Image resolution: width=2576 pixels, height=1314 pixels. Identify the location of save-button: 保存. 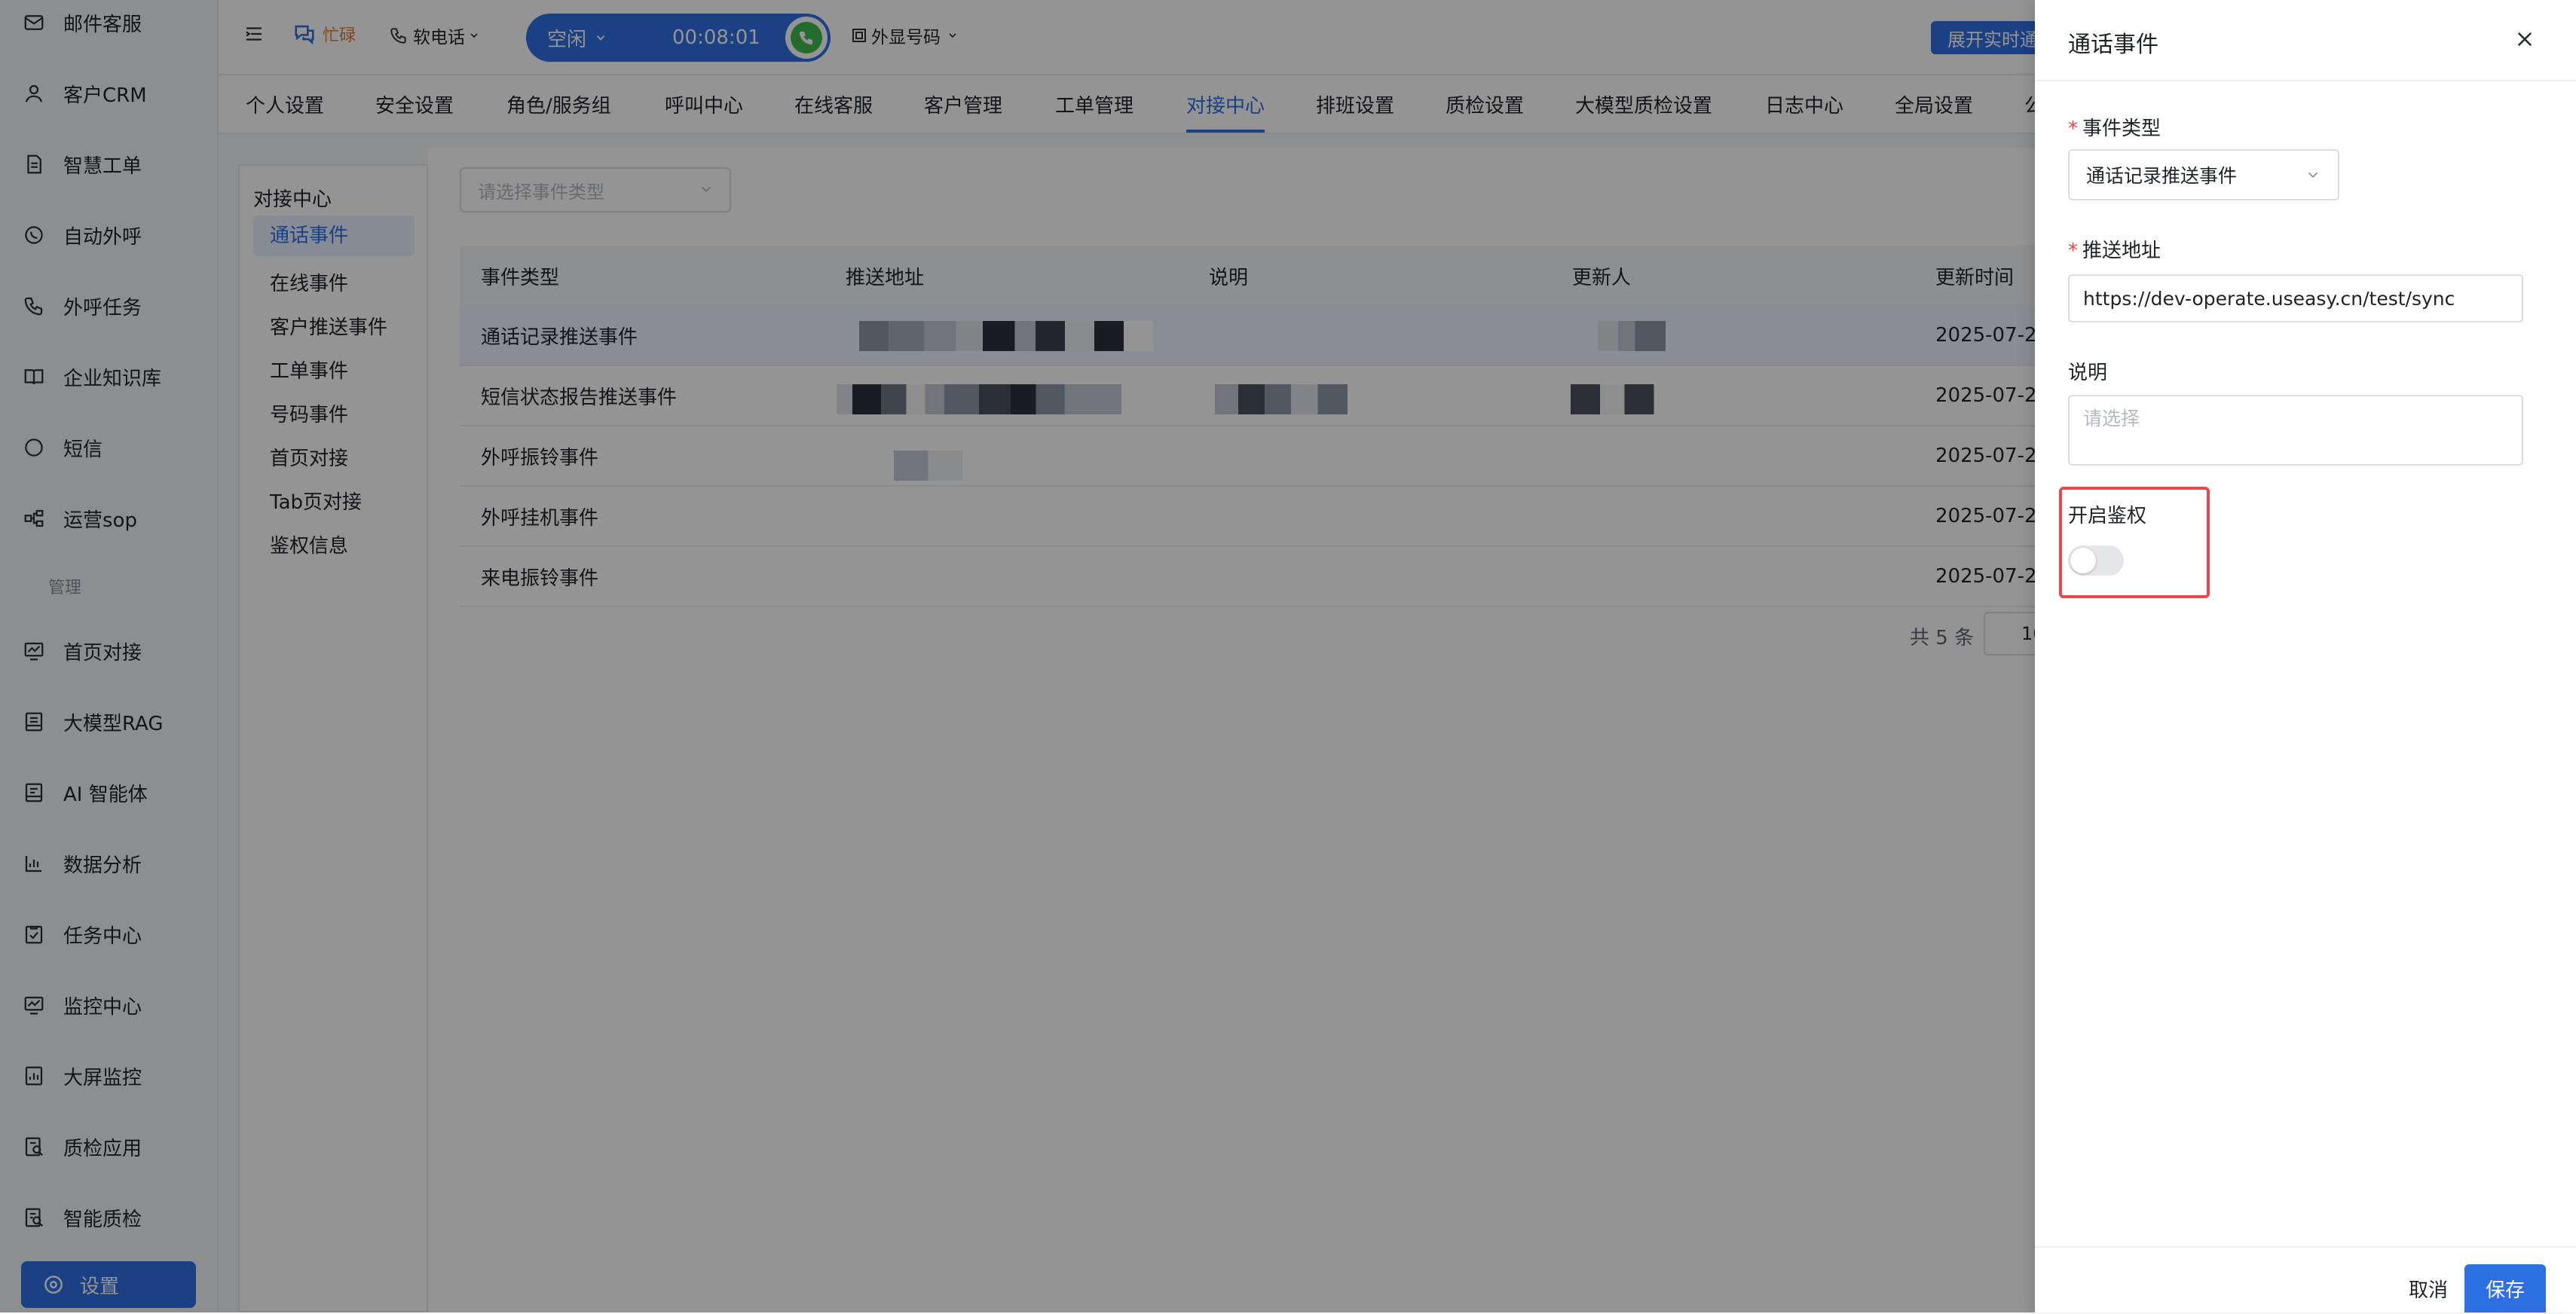
(2505, 1288).